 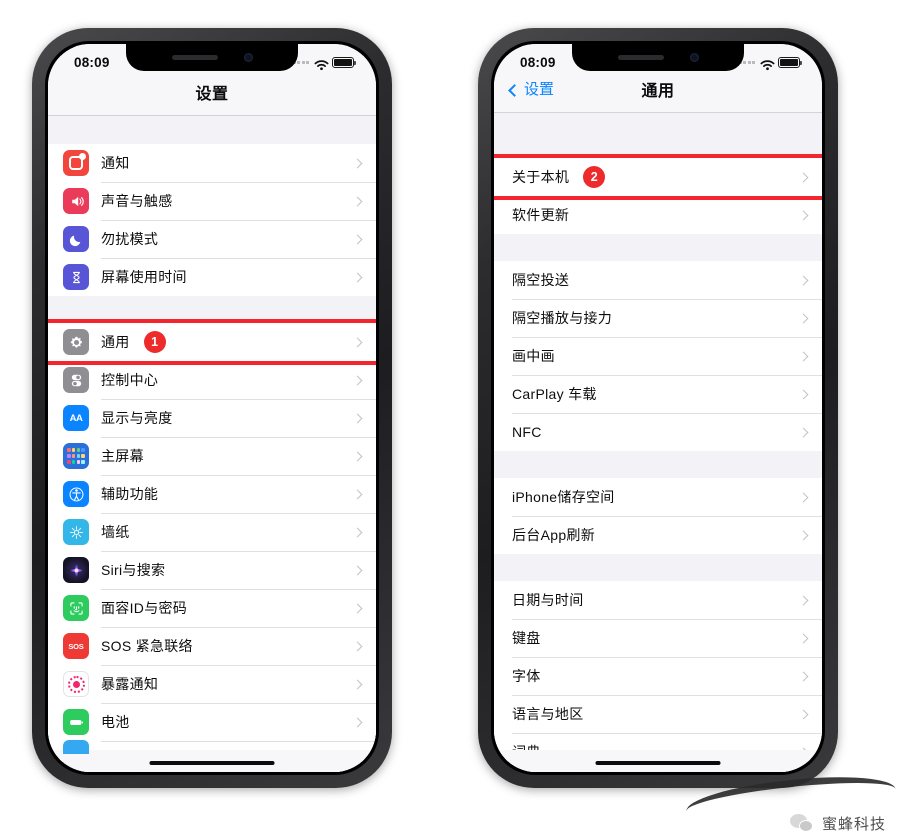 I want to click on accessibility-icon, so click(x=76, y=494).